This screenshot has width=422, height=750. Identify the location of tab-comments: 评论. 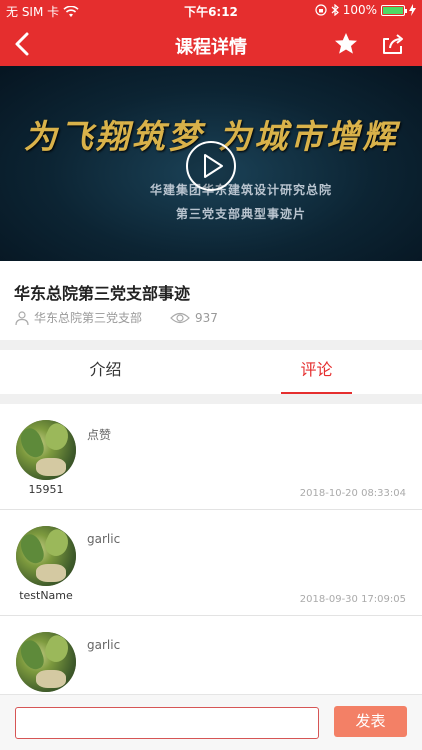
(316, 372).